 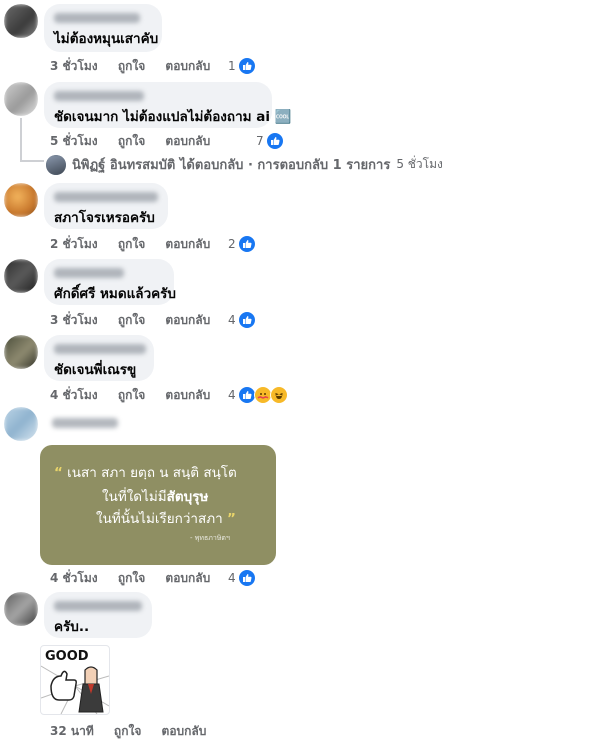 I want to click on reaction-count: 2, so click(x=242, y=244).